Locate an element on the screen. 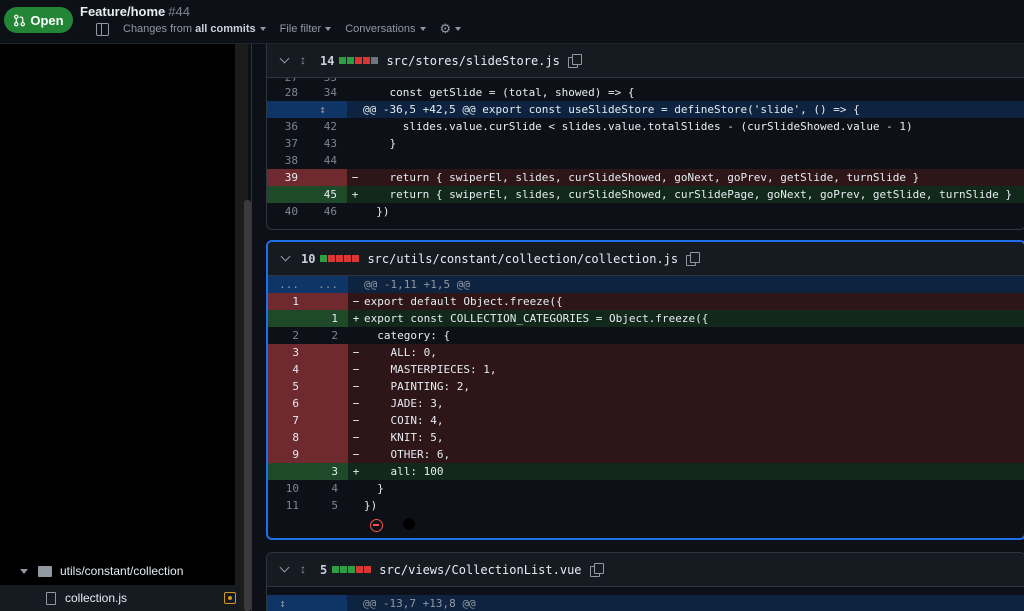  code-text: category: { is located at coordinates (407, 335).